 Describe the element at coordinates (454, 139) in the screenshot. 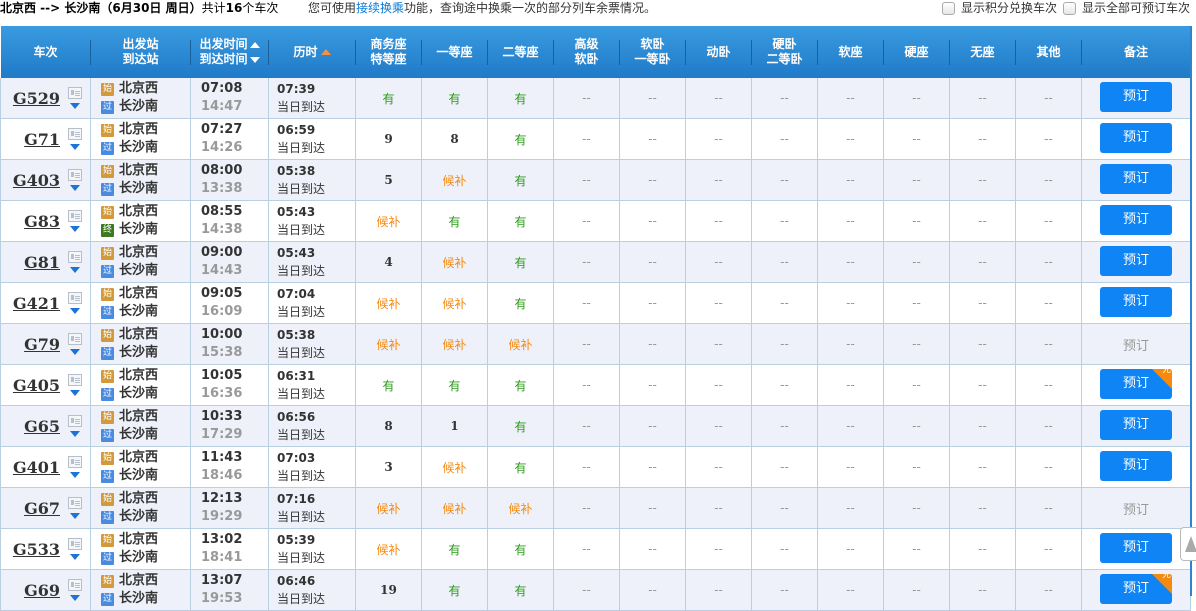

I see `seat-first: 8` at that location.